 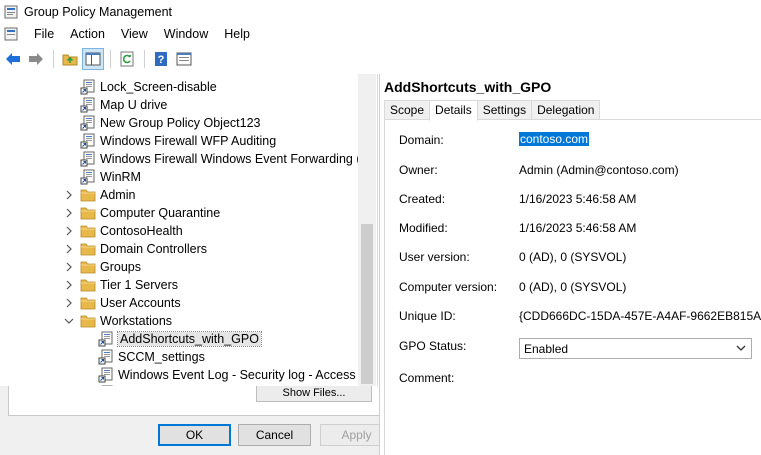 I want to click on tree-ou-item: Computer Quarantine, so click(x=142, y=213).